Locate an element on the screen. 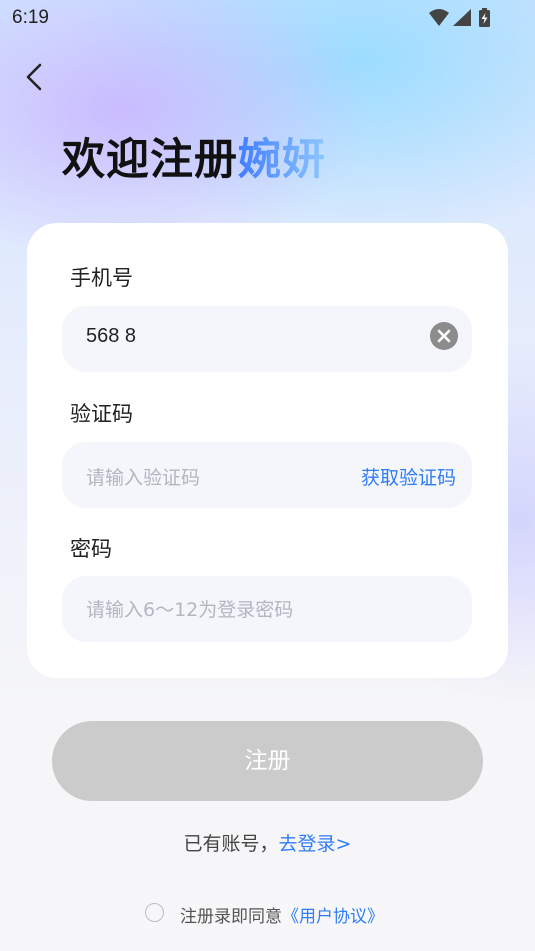 Image resolution: width=535 pixels, height=951 pixels. go-login-link: 去登录> is located at coordinates (315, 844).